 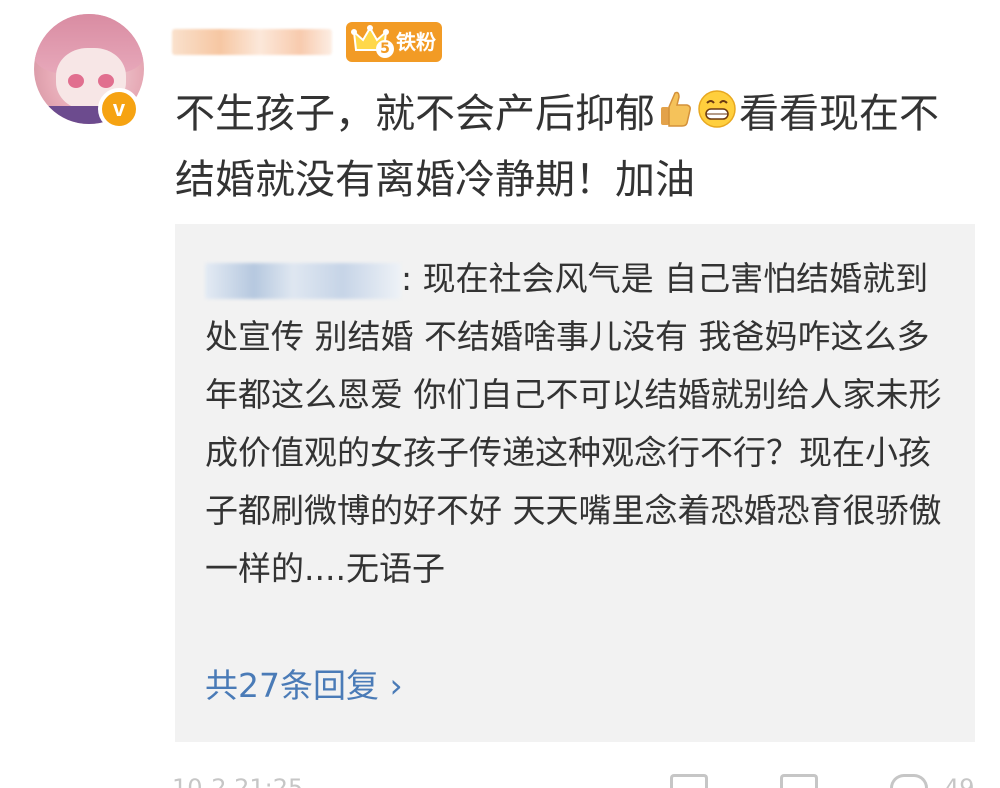 What do you see at coordinates (415, 114) in the screenshot?
I see `comment-text-part1: 不生孩子，就不会产后抑郁` at bounding box center [415, 114].